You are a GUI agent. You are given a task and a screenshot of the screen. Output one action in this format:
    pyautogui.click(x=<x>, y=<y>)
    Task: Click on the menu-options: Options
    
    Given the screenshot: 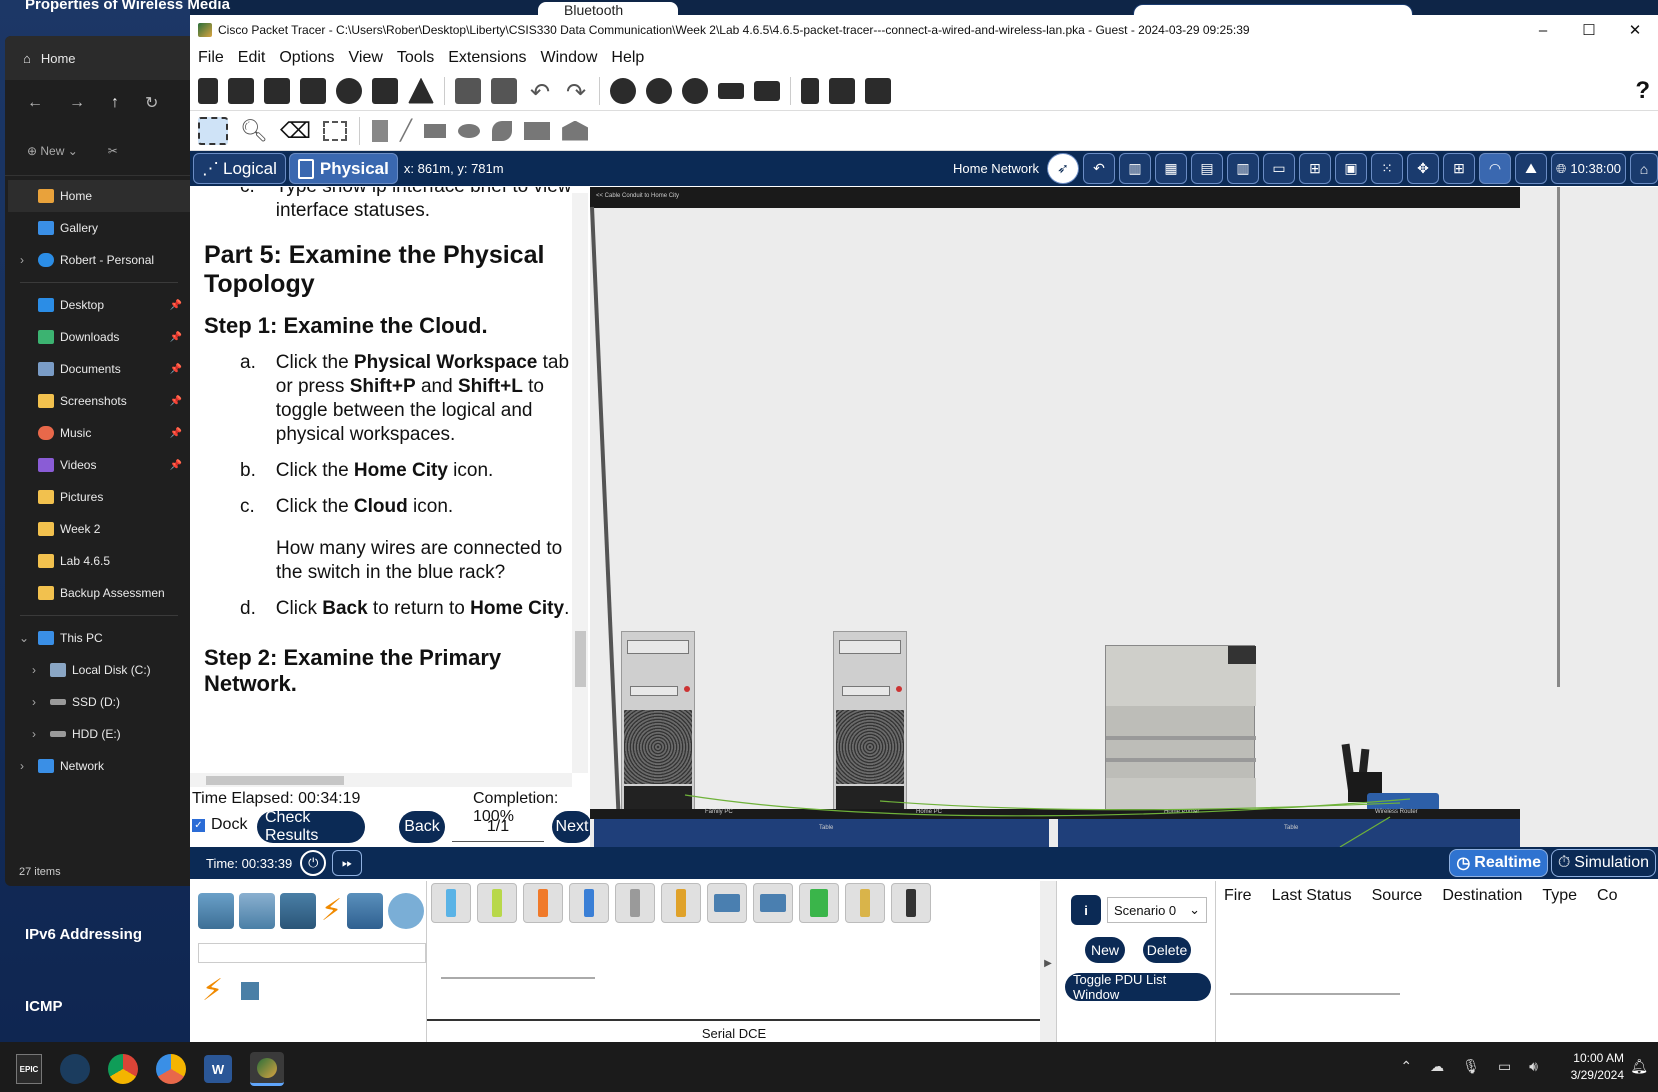 What is the action you would take?
    pyautogui.click(x=306, y=58)
    